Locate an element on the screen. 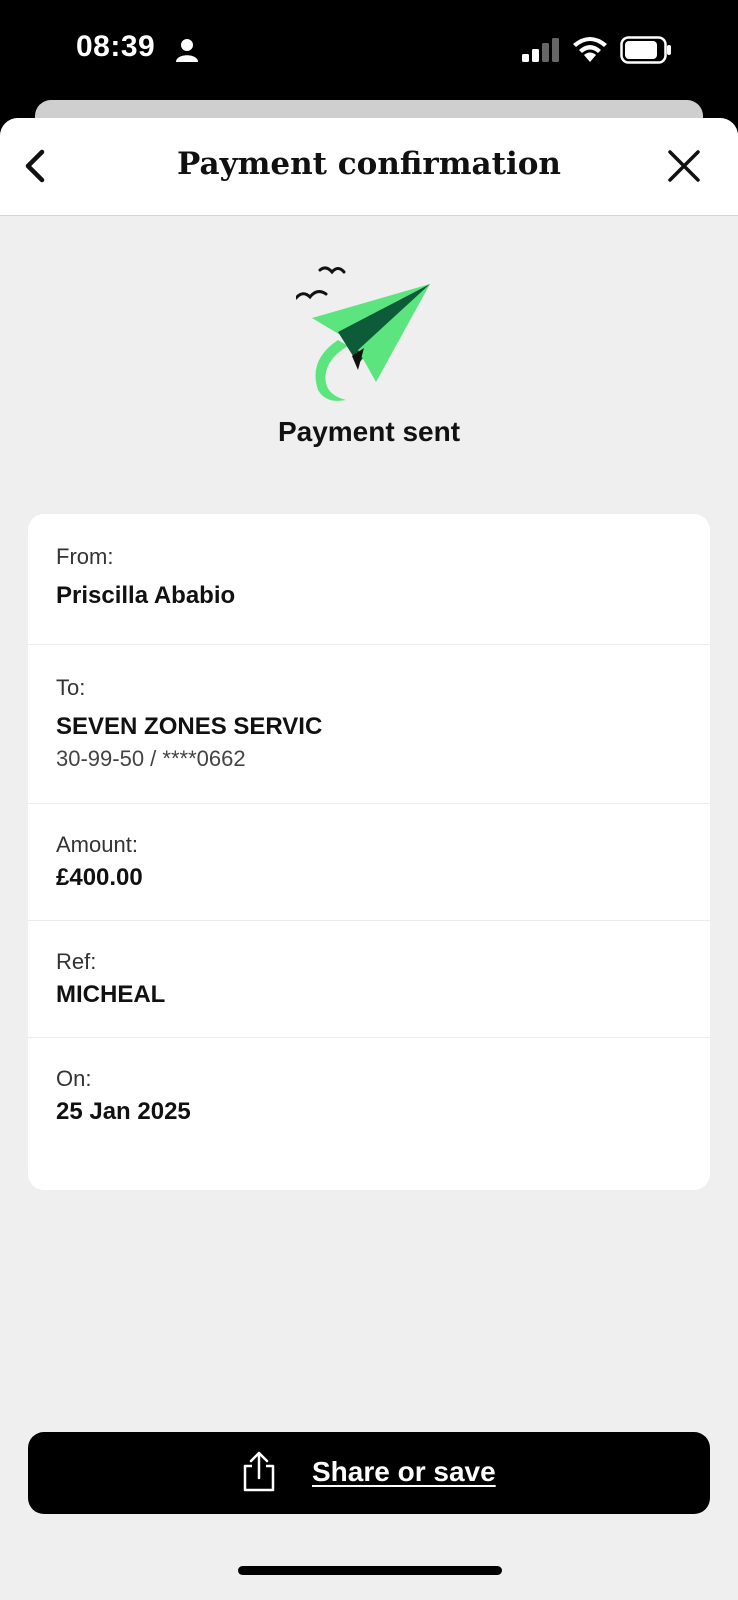 This screenshot has width=738, height=1600. date-row: On: 25 Jan 2025 is located at coordinates (369, 1114).